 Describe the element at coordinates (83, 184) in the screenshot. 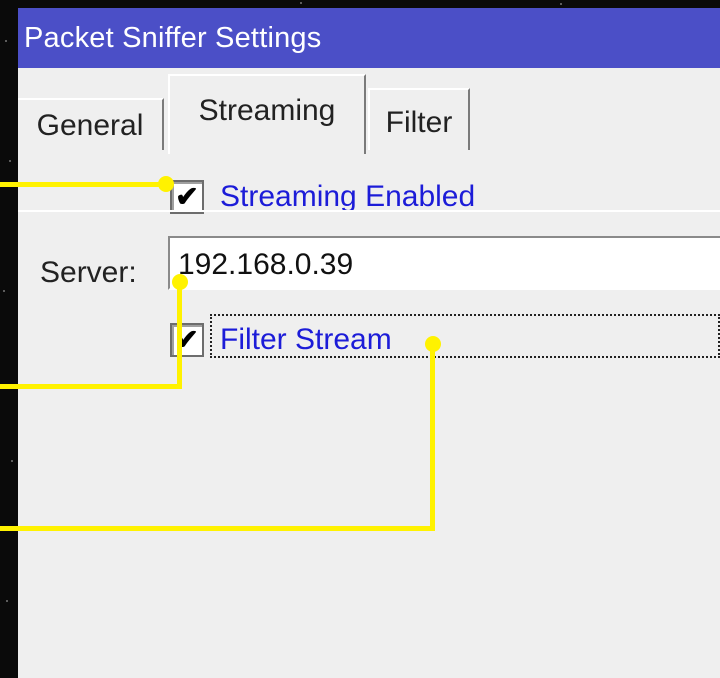

I see `callout-line-streaming-enabled` at that location.